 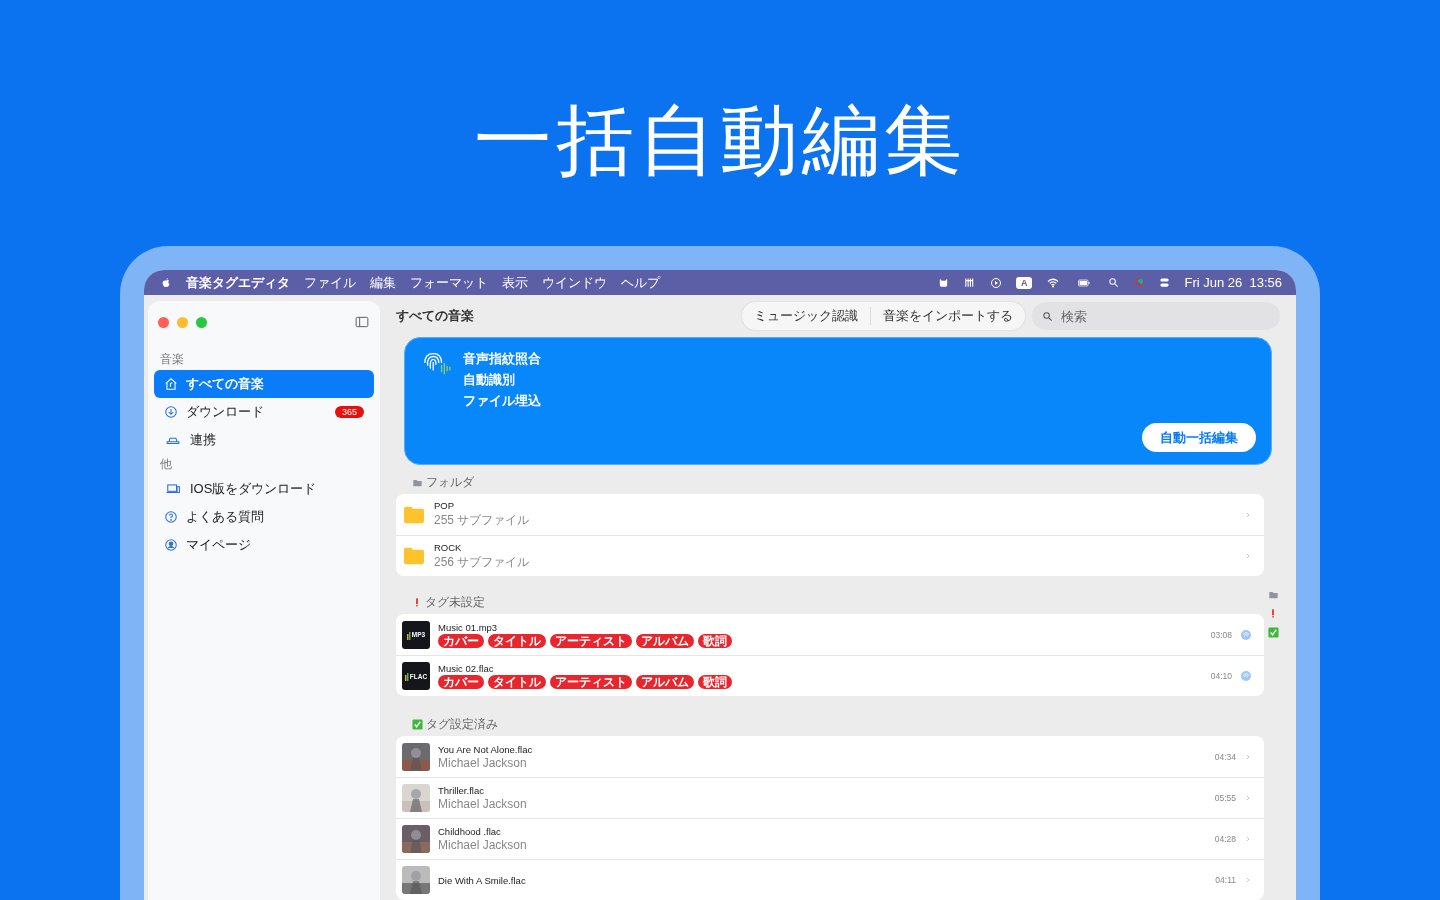 I want to click on sidebar-label: マイページ, so click(x=218, y=545).